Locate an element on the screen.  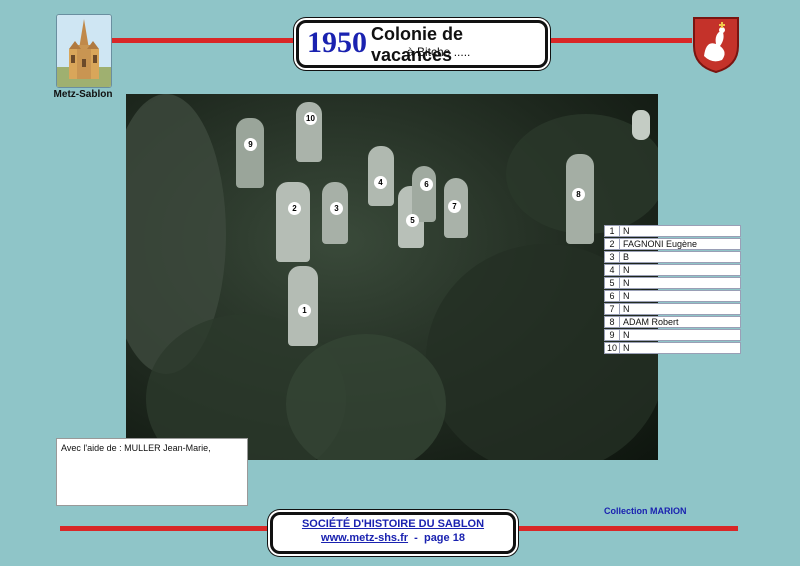
name-row: 3B is located at coordinates (672, 256).